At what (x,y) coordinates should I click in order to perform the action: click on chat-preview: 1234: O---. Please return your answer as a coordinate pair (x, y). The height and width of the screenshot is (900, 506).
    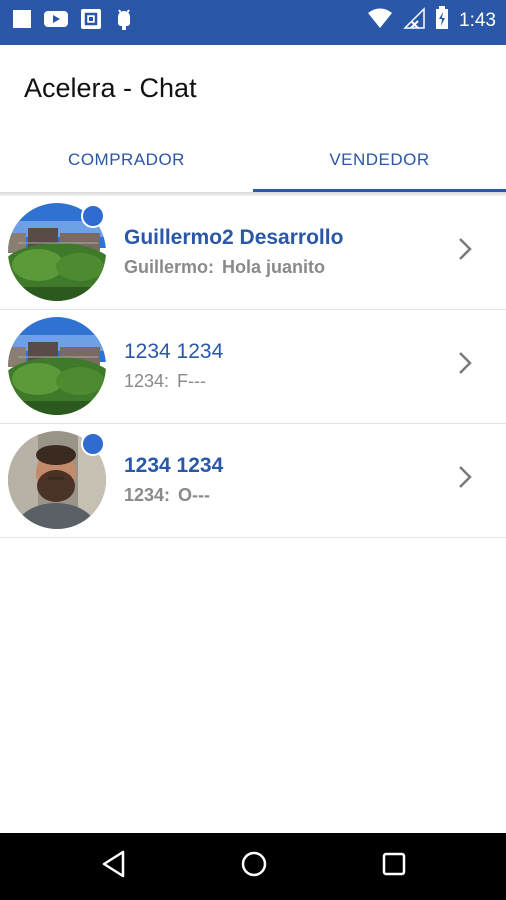
    Looking at the image, I should click on (167, 495).